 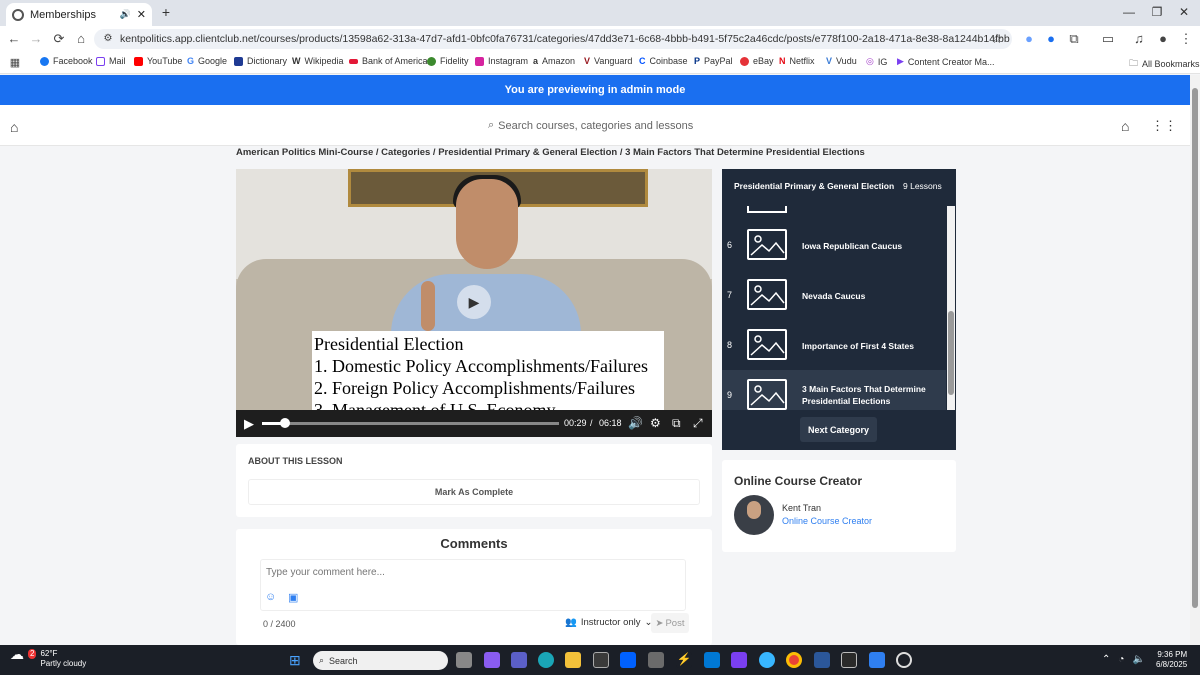 I want to click on netflix-icon: N, so click(x=782, y=61).